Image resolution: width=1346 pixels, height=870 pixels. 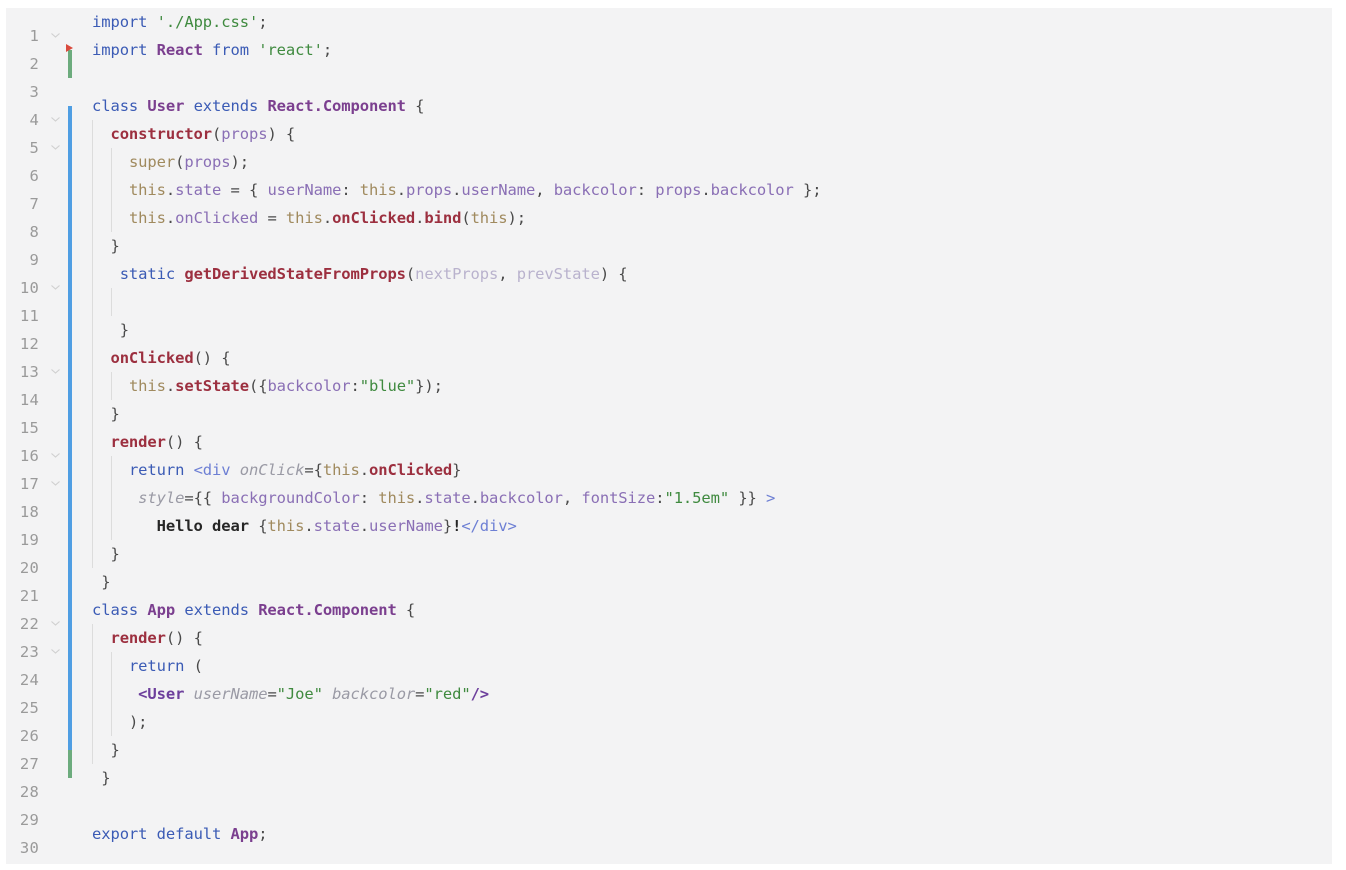 I want to click on line-number: 10, so click(x=29, y=288).